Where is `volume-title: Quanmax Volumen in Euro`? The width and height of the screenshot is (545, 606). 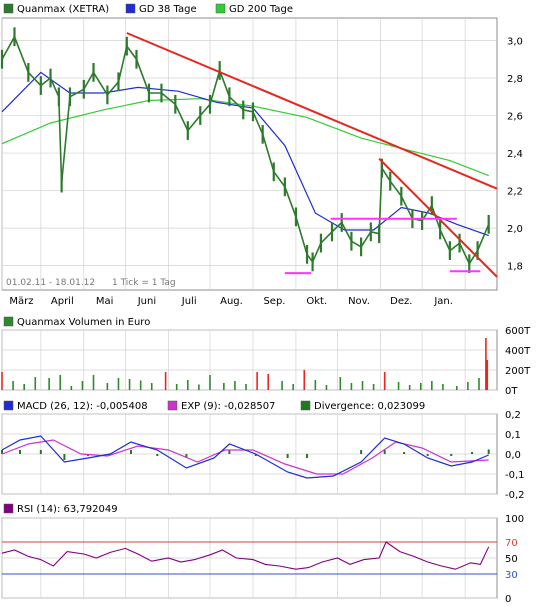 volume-title: Quanmax Volumen in Euro is located at coordinates (83, 322).